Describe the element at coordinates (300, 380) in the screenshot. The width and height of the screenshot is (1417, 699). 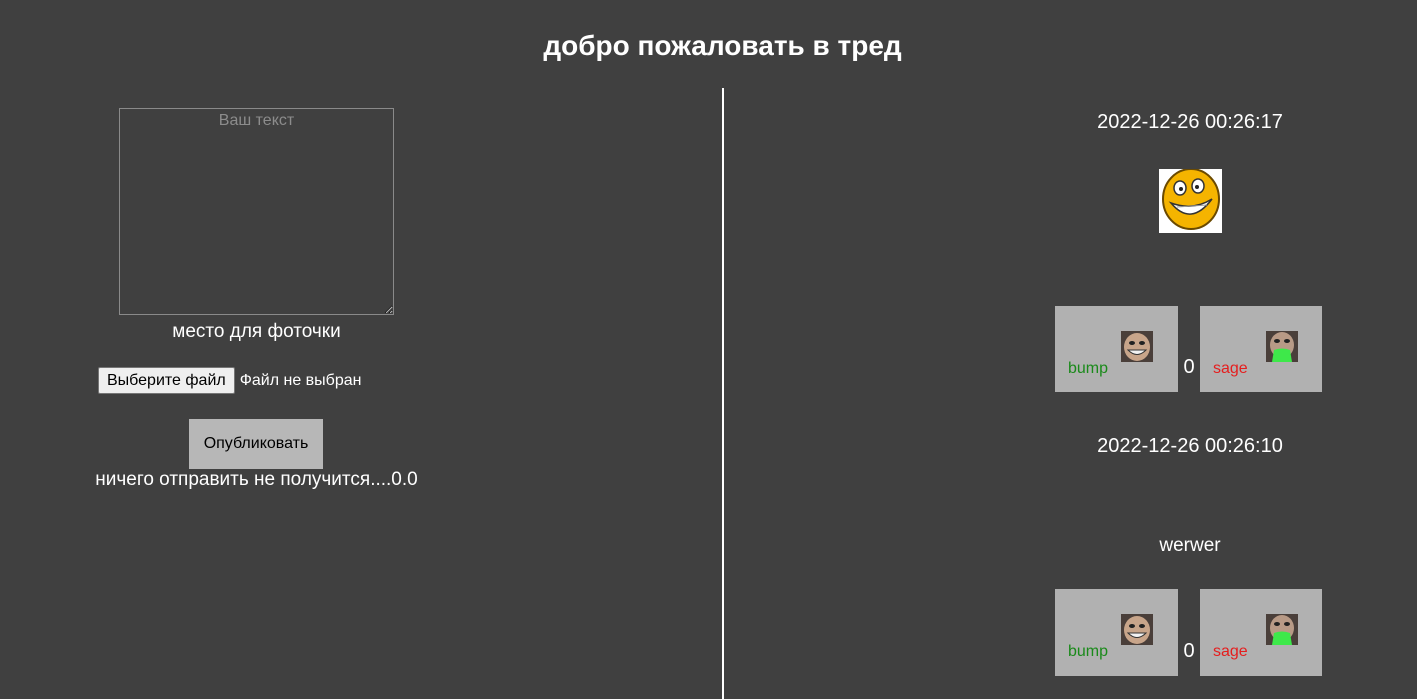
I see `file-status: Файл не выбран` at that location.